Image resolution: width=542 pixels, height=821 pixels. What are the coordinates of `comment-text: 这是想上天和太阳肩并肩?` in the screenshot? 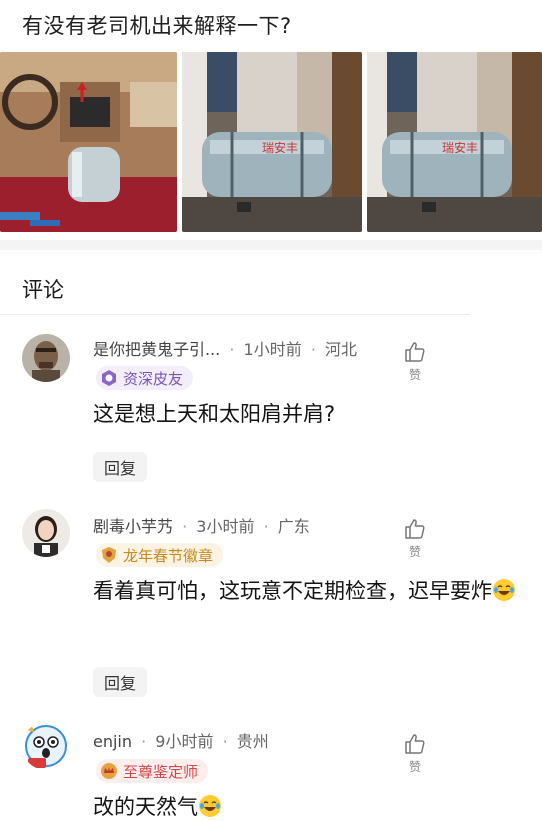 It's located at (214, 414).